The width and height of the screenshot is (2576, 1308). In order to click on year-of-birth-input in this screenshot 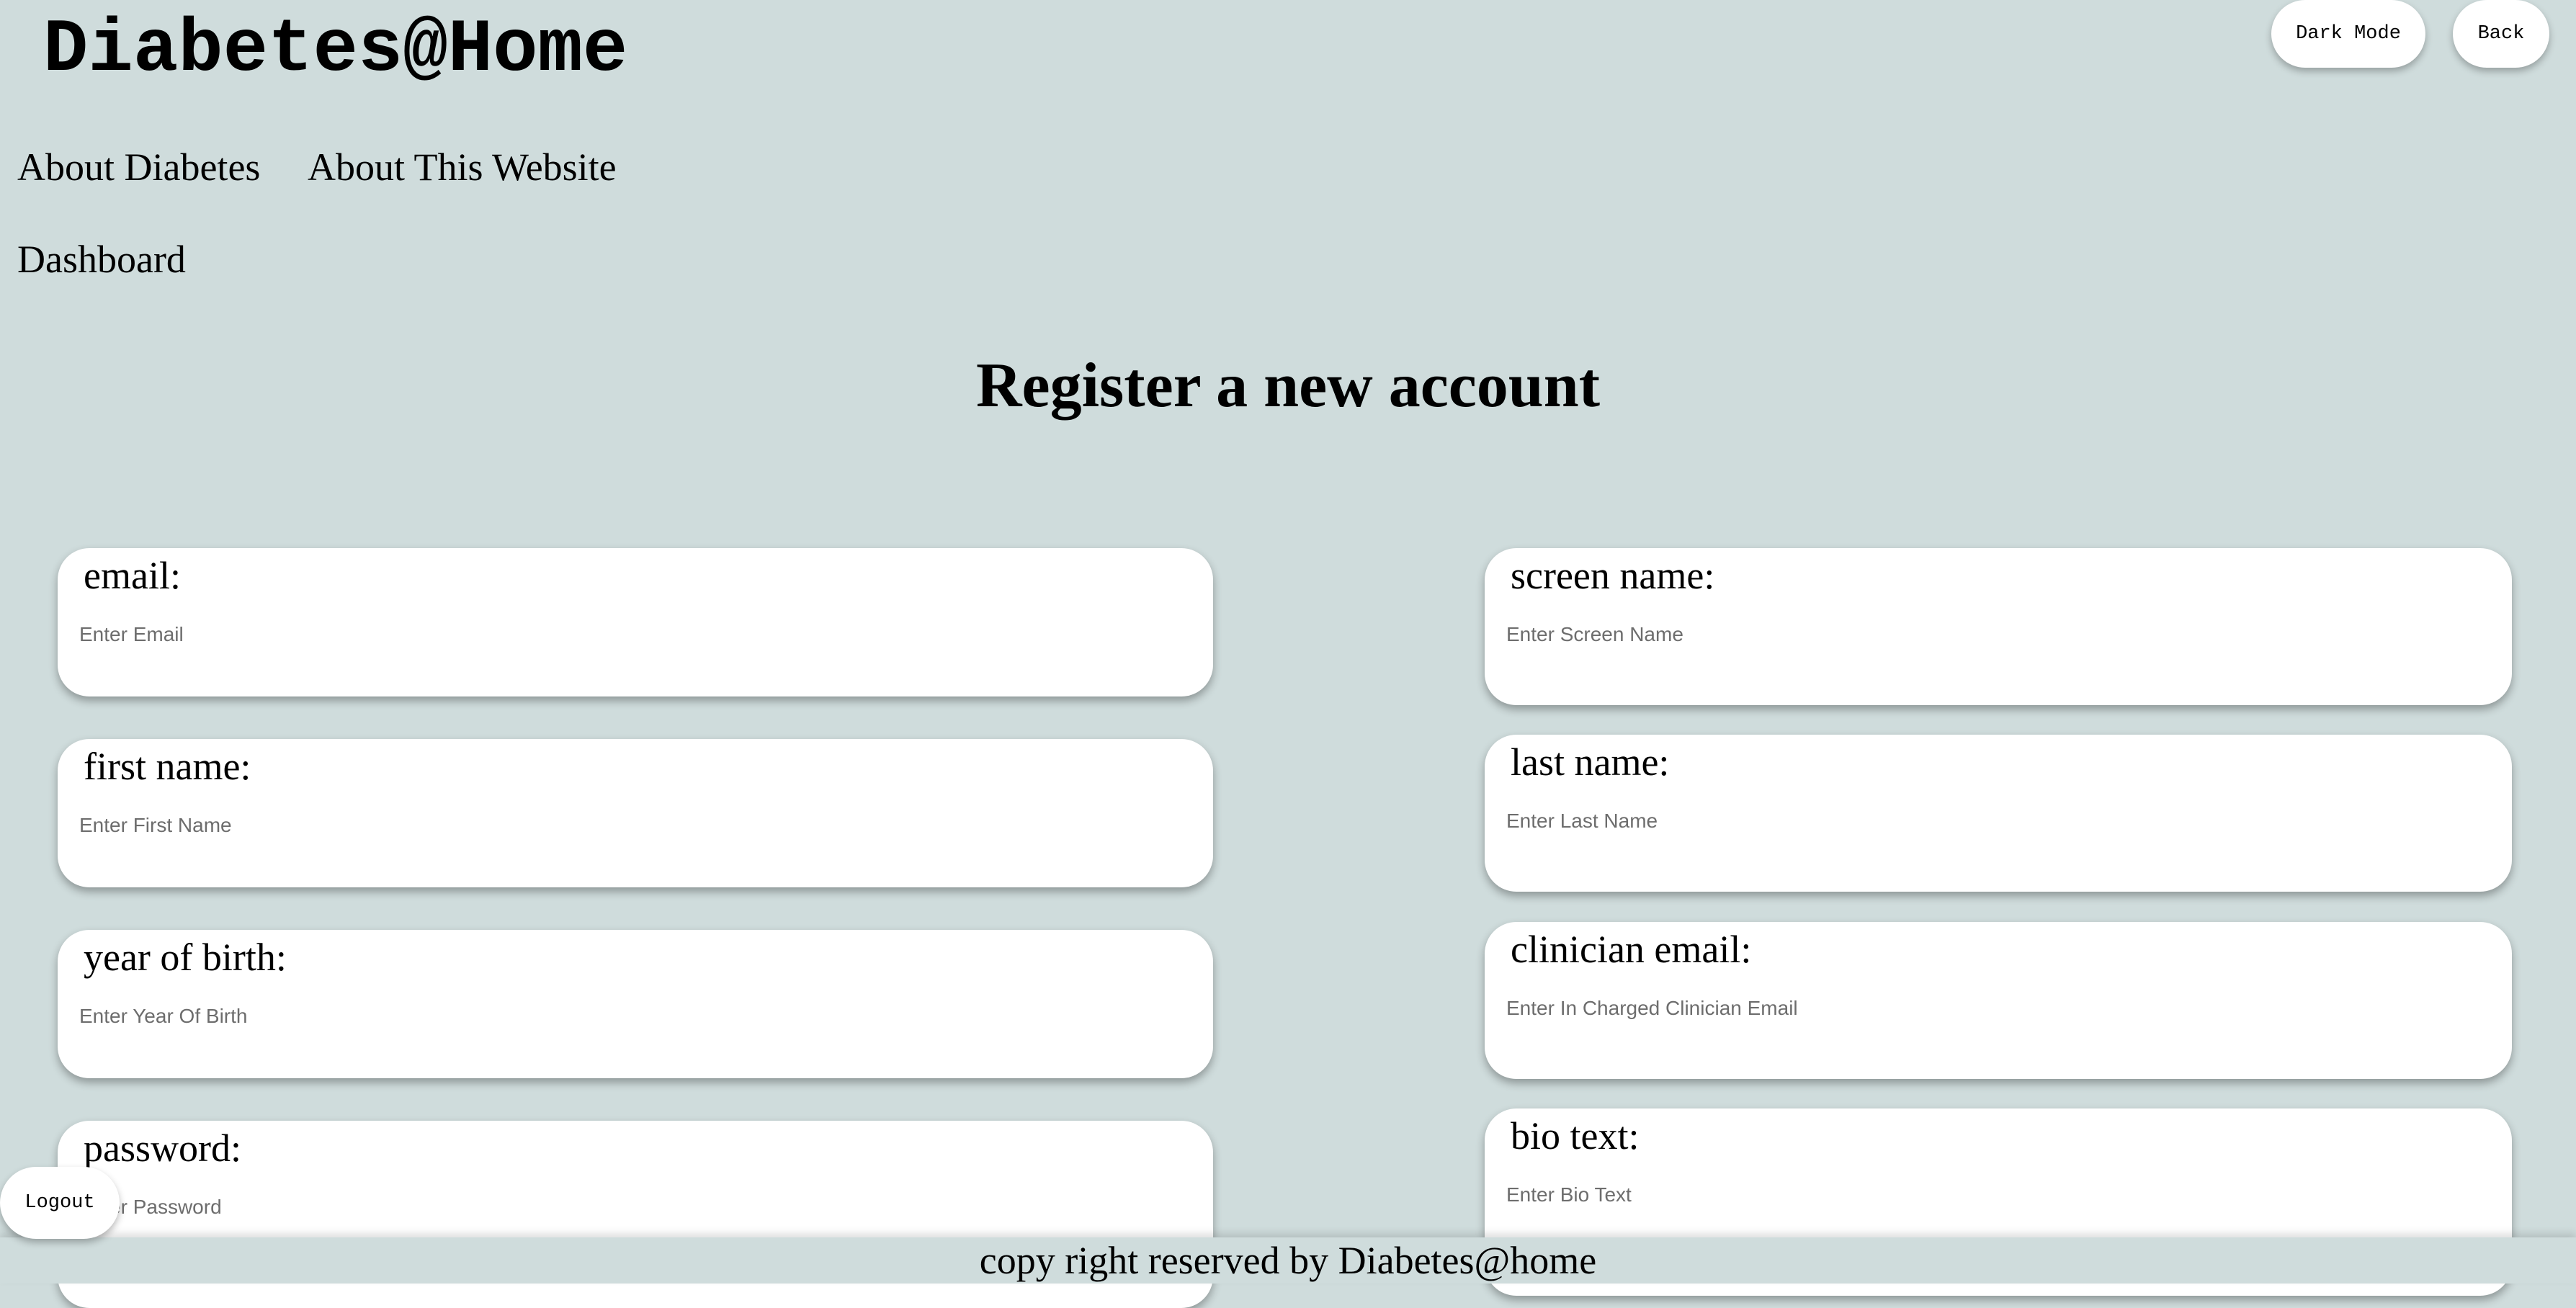, I will do `click(635, 1017)`.